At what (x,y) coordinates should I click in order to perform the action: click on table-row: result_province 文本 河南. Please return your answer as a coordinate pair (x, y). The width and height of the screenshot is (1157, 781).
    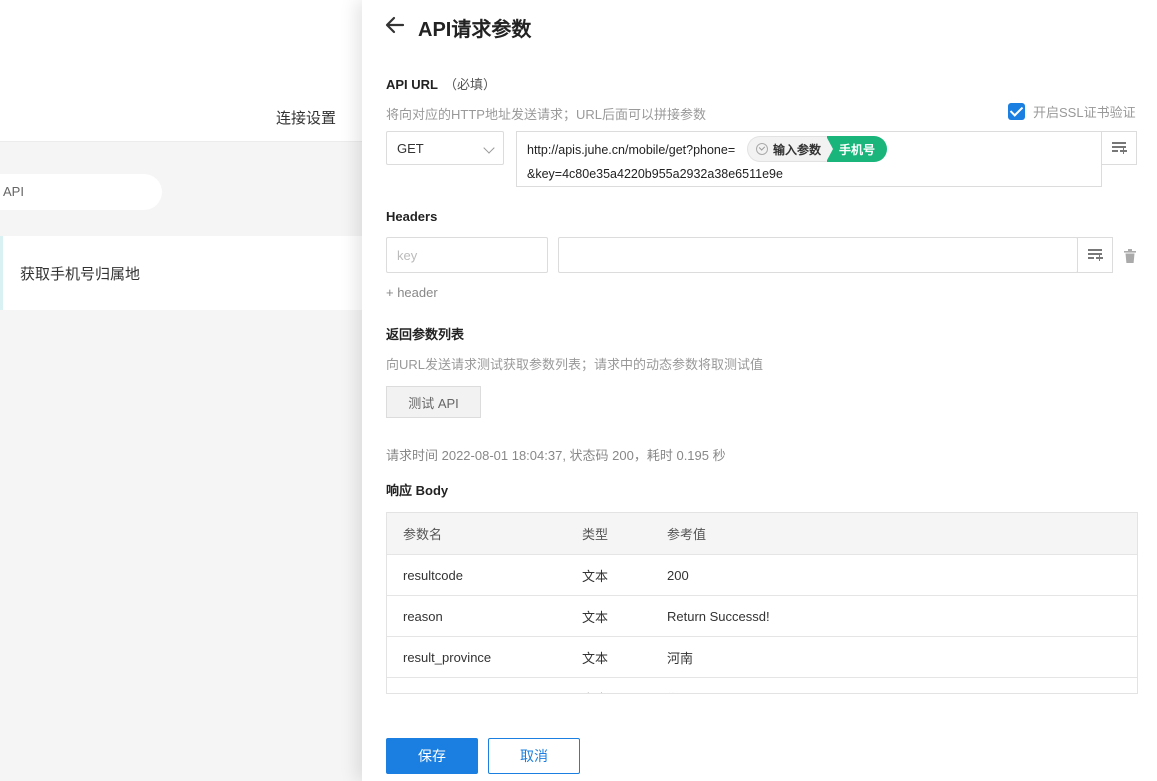
    Looking at the image, I should click on (762, 657).